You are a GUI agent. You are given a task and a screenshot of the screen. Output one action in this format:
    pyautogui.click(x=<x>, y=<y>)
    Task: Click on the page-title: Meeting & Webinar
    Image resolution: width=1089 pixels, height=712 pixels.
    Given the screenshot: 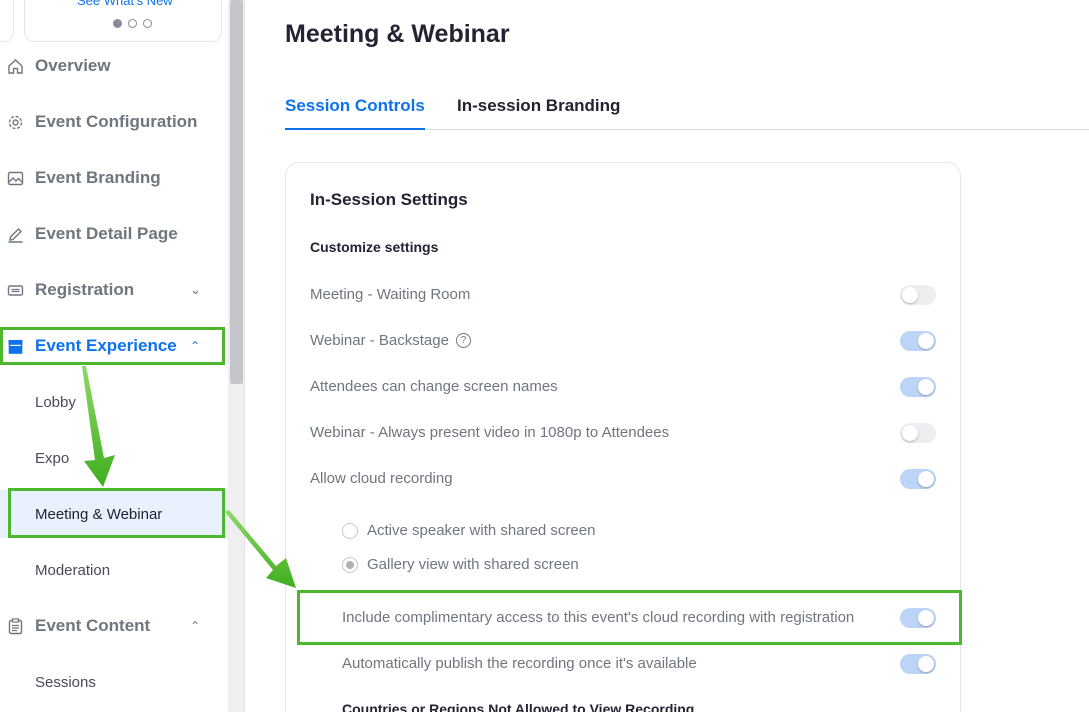 What is the action you would take?
    pyautogui.click(x=397, y=34)
    